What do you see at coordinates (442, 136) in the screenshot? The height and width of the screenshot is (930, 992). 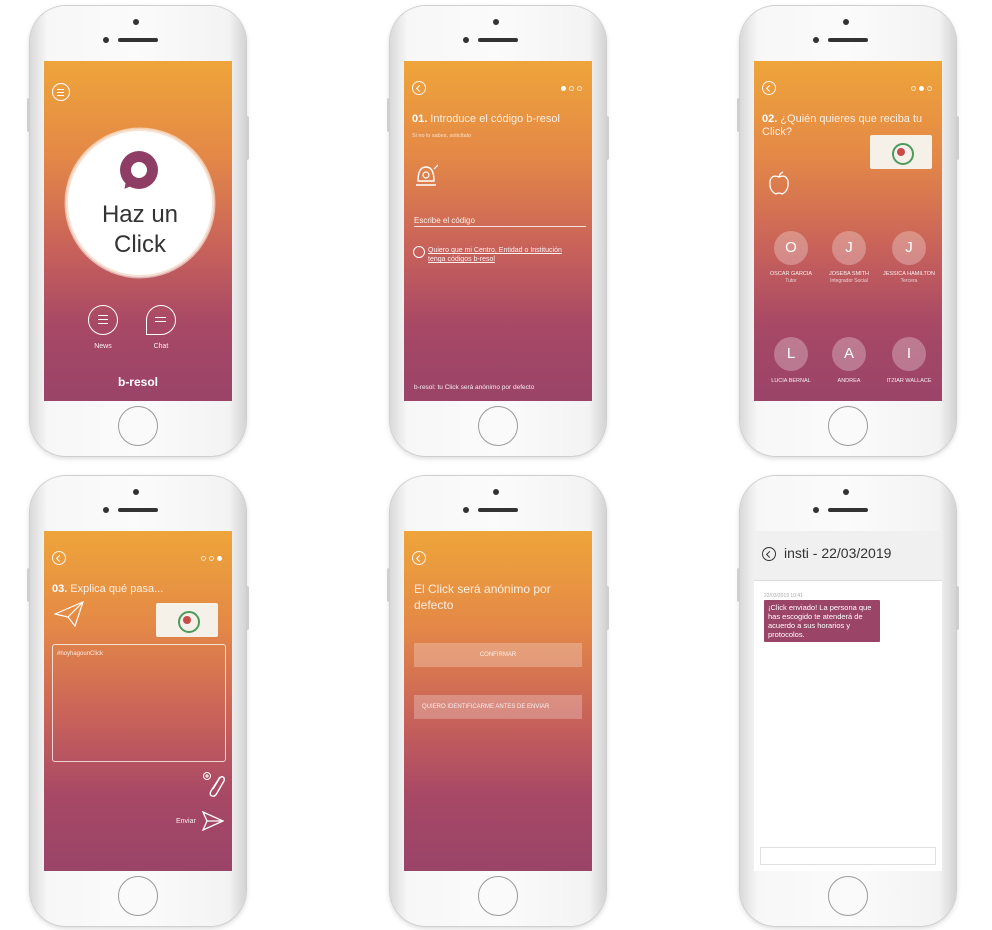 I see `hint-text: Si no lo sabes, solicítalo` at bounding box center [442, 136].